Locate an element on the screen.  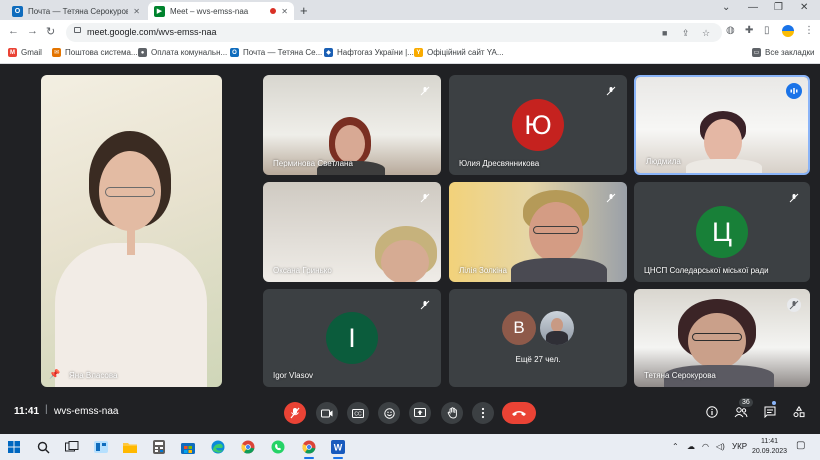
edge-icon is located at coordinates (218, 447).